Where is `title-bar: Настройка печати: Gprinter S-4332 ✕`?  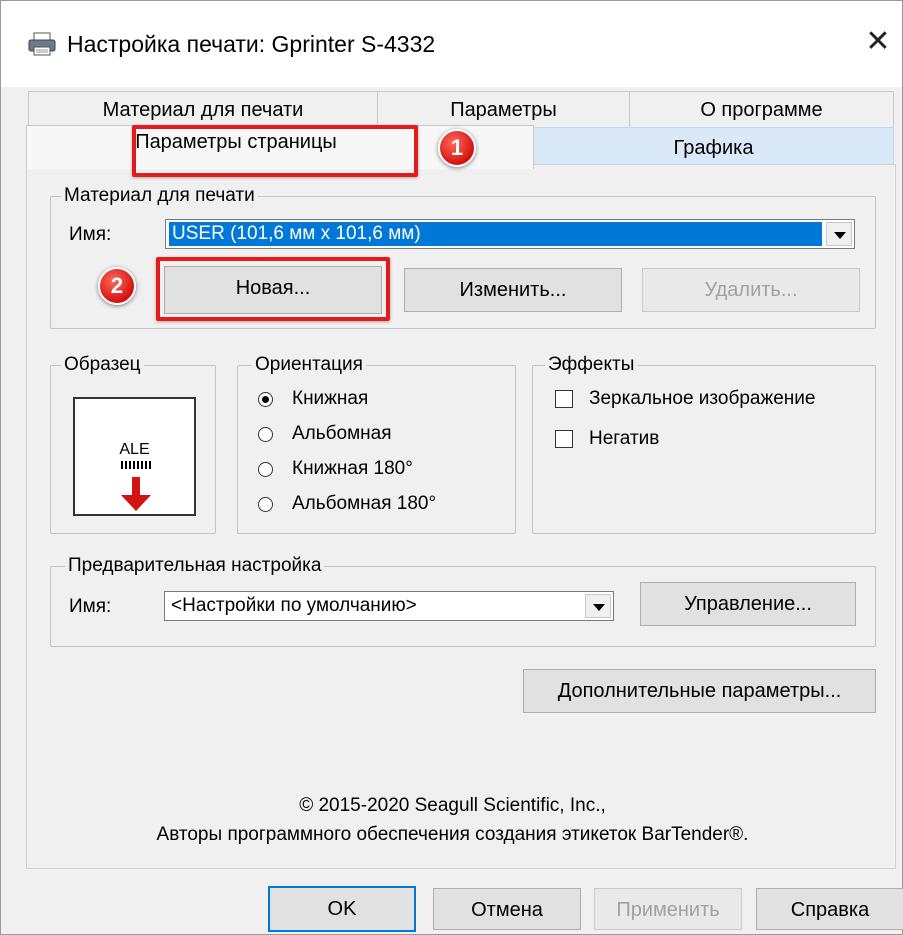
title-bar: Настройка печати: Gprinter S-4332 ✕ is located at coordinates (451, 44).